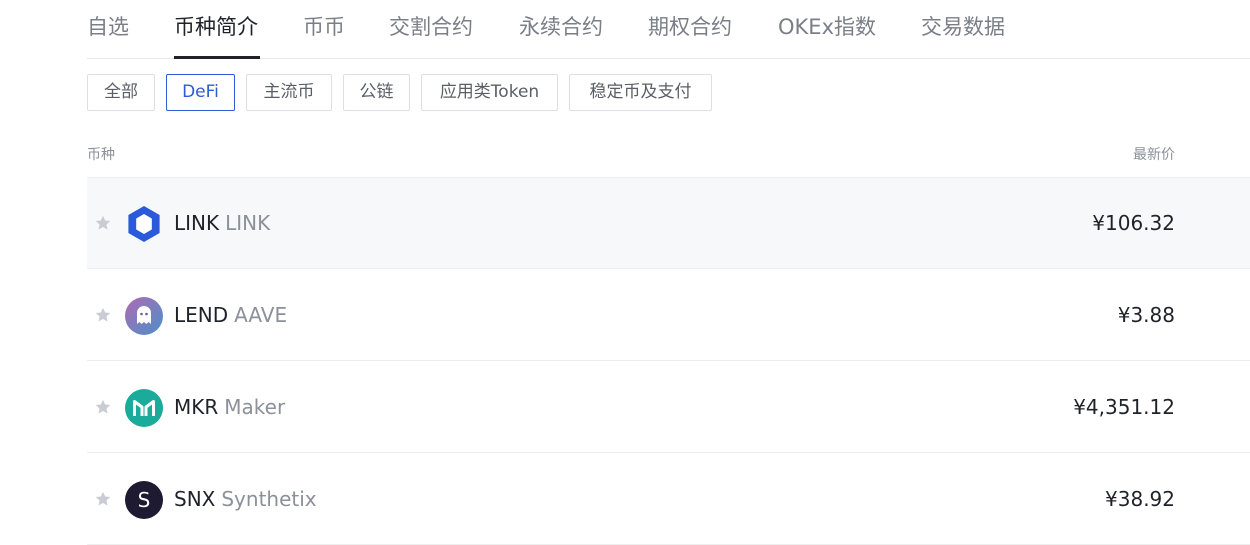 This screenshot has width=1250, height=545. What do you see at coordinates (121, 92) in the screenshot?
I see `filter-all: 全部` at bounding box center [121, 92].